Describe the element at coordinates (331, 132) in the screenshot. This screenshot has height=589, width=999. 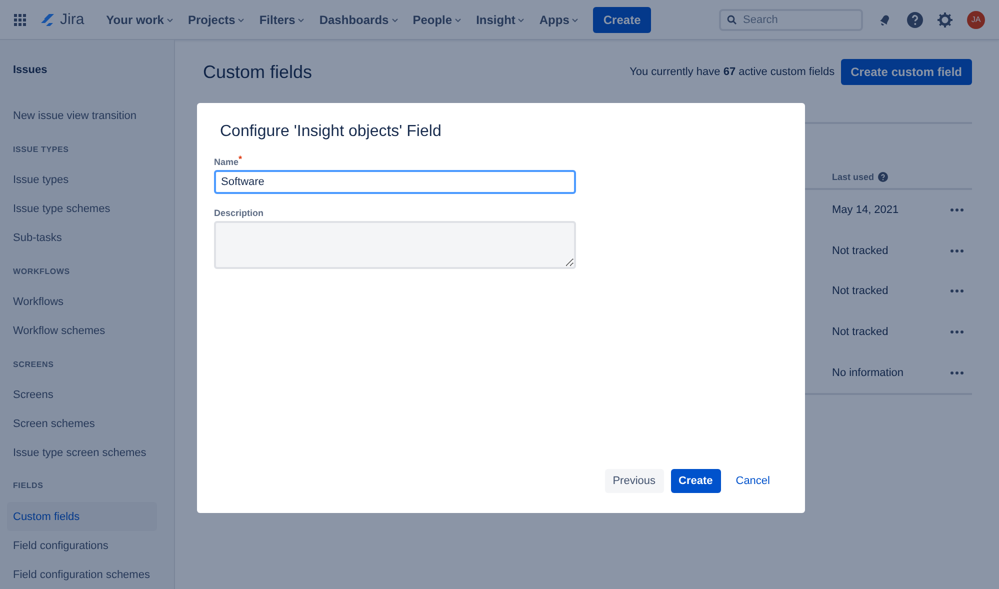
I see `dialog-title: Configure 'Insight objects' Field` at that location.